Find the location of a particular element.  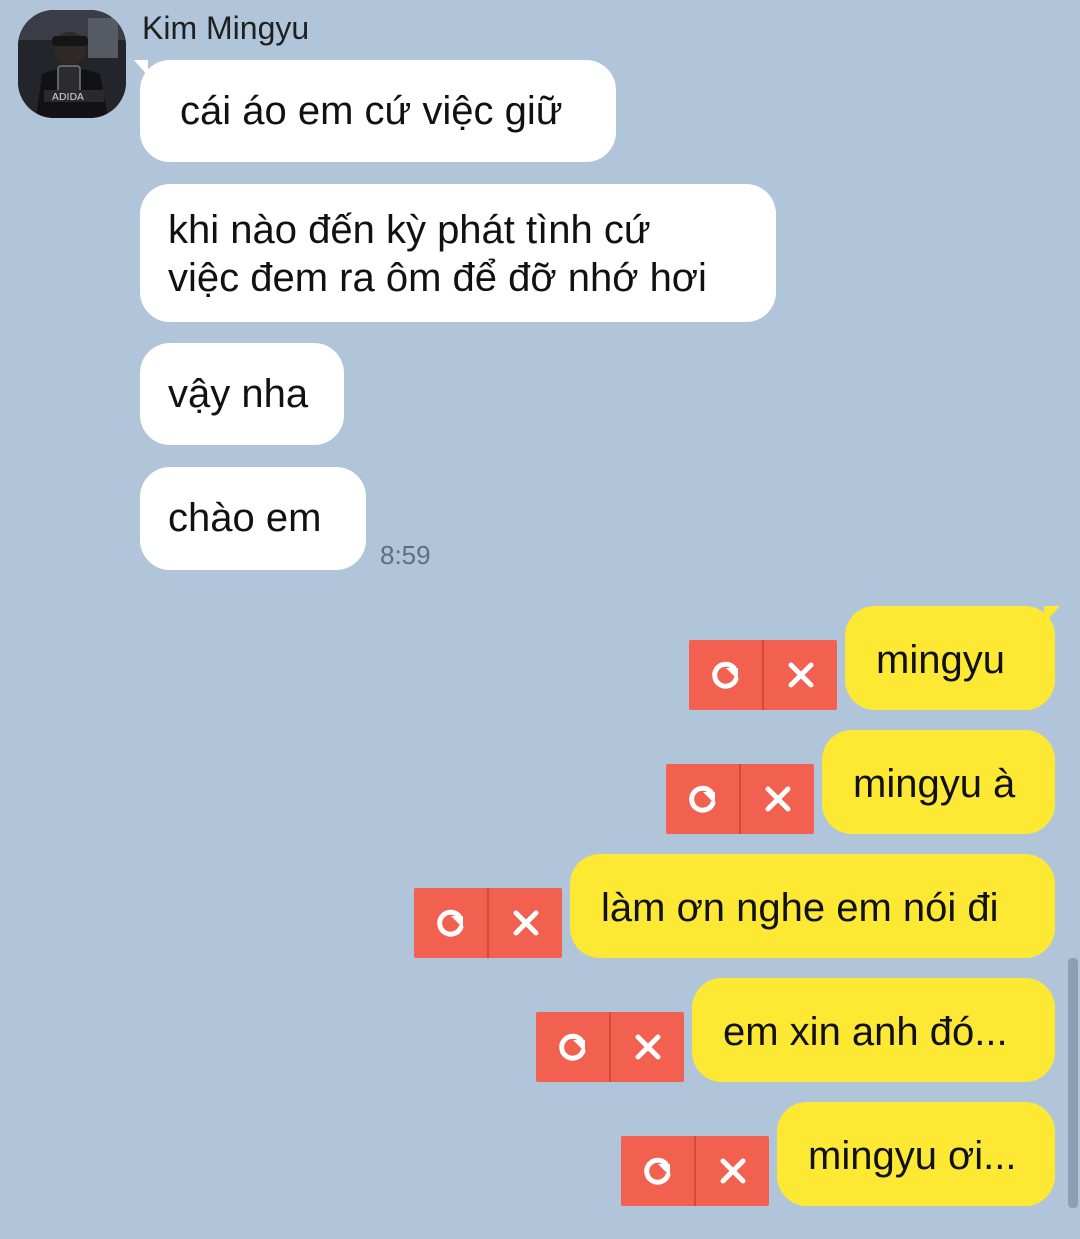

incoming-message: cái áo em cứ việc giữ is located at coordinates (378, 111).